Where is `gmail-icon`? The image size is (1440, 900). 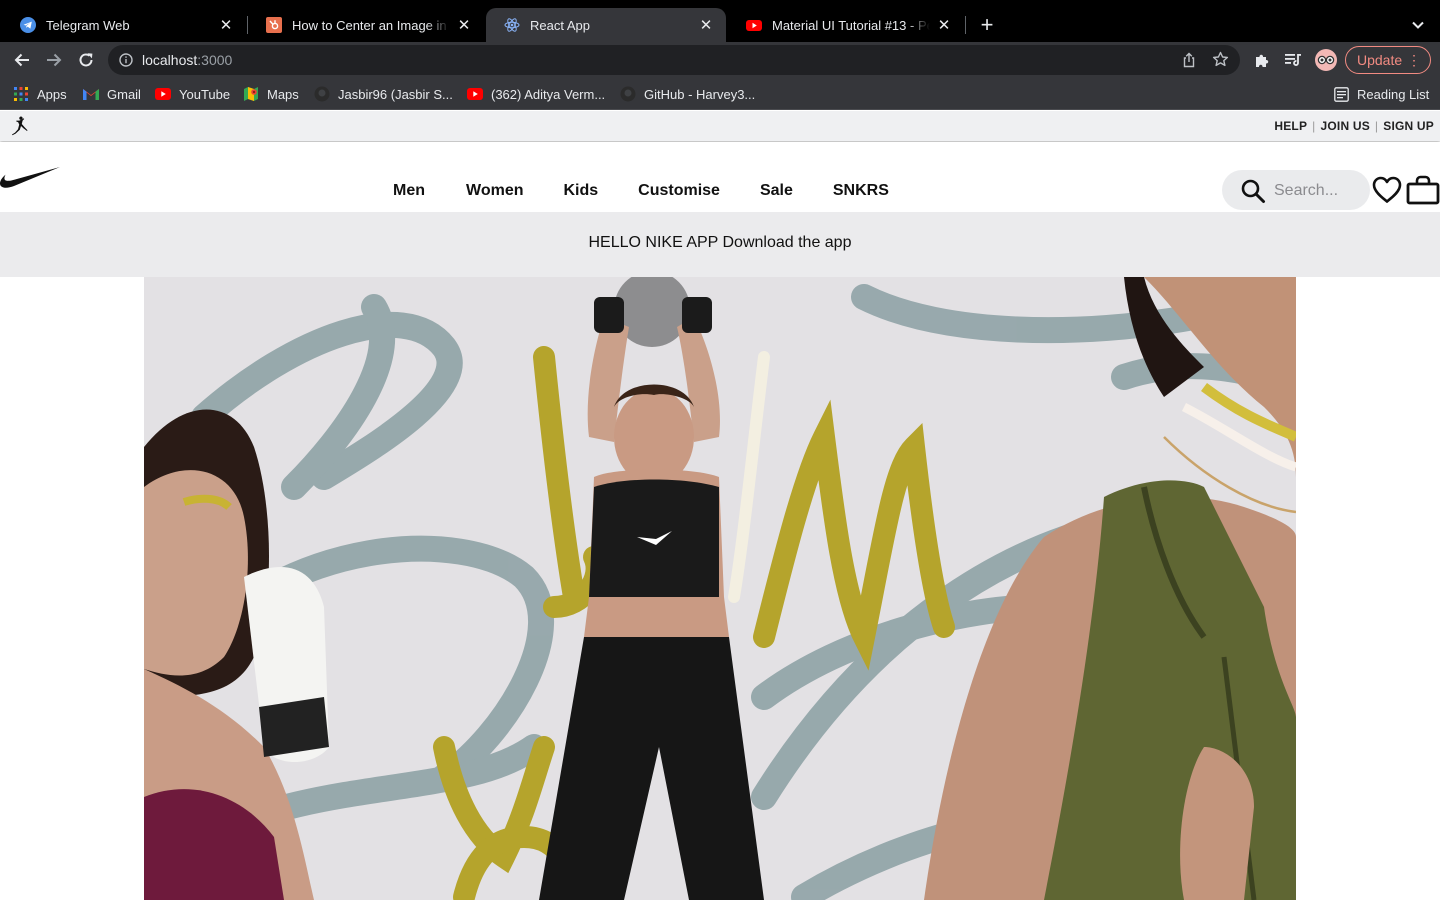 gmail-icon is located at coordinates (91, 94).